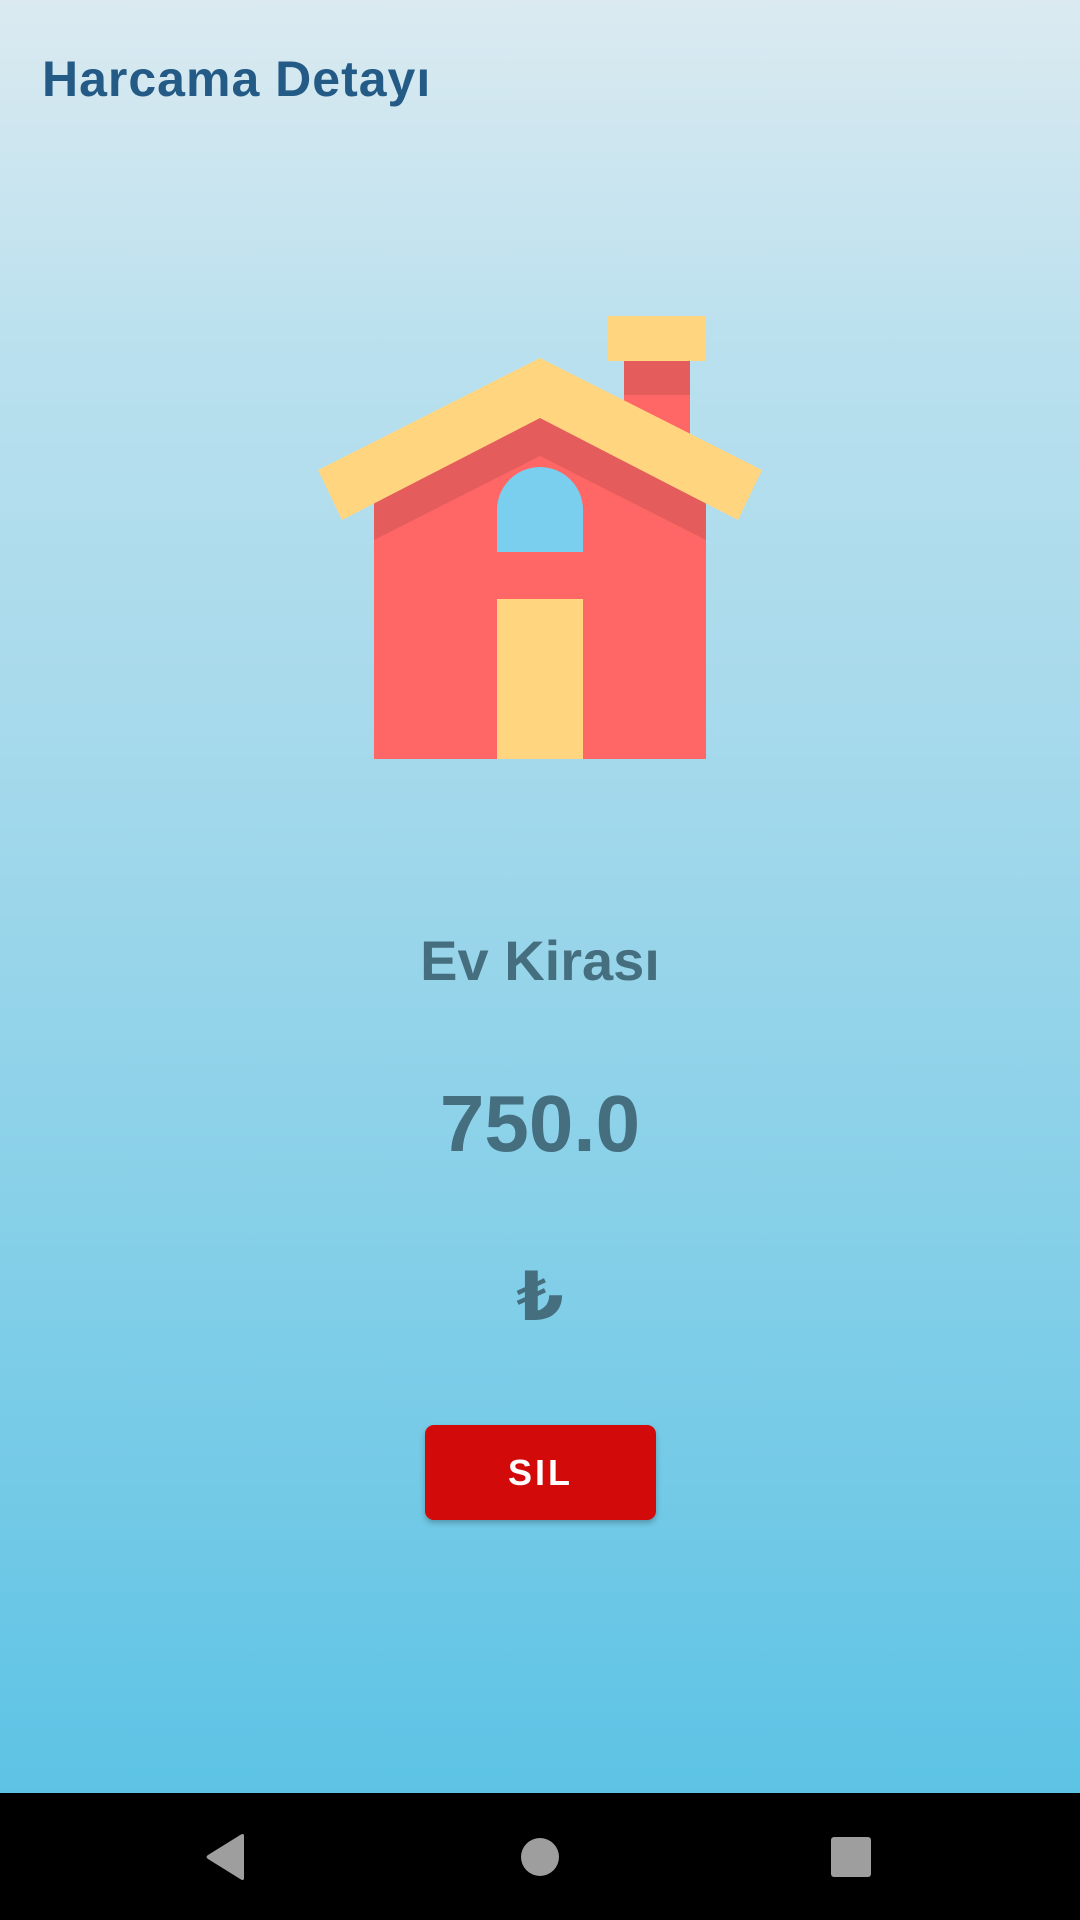 The height and width of the screenshot is (1920, 1080). I want to click on home-icon, so click(540, 1856).